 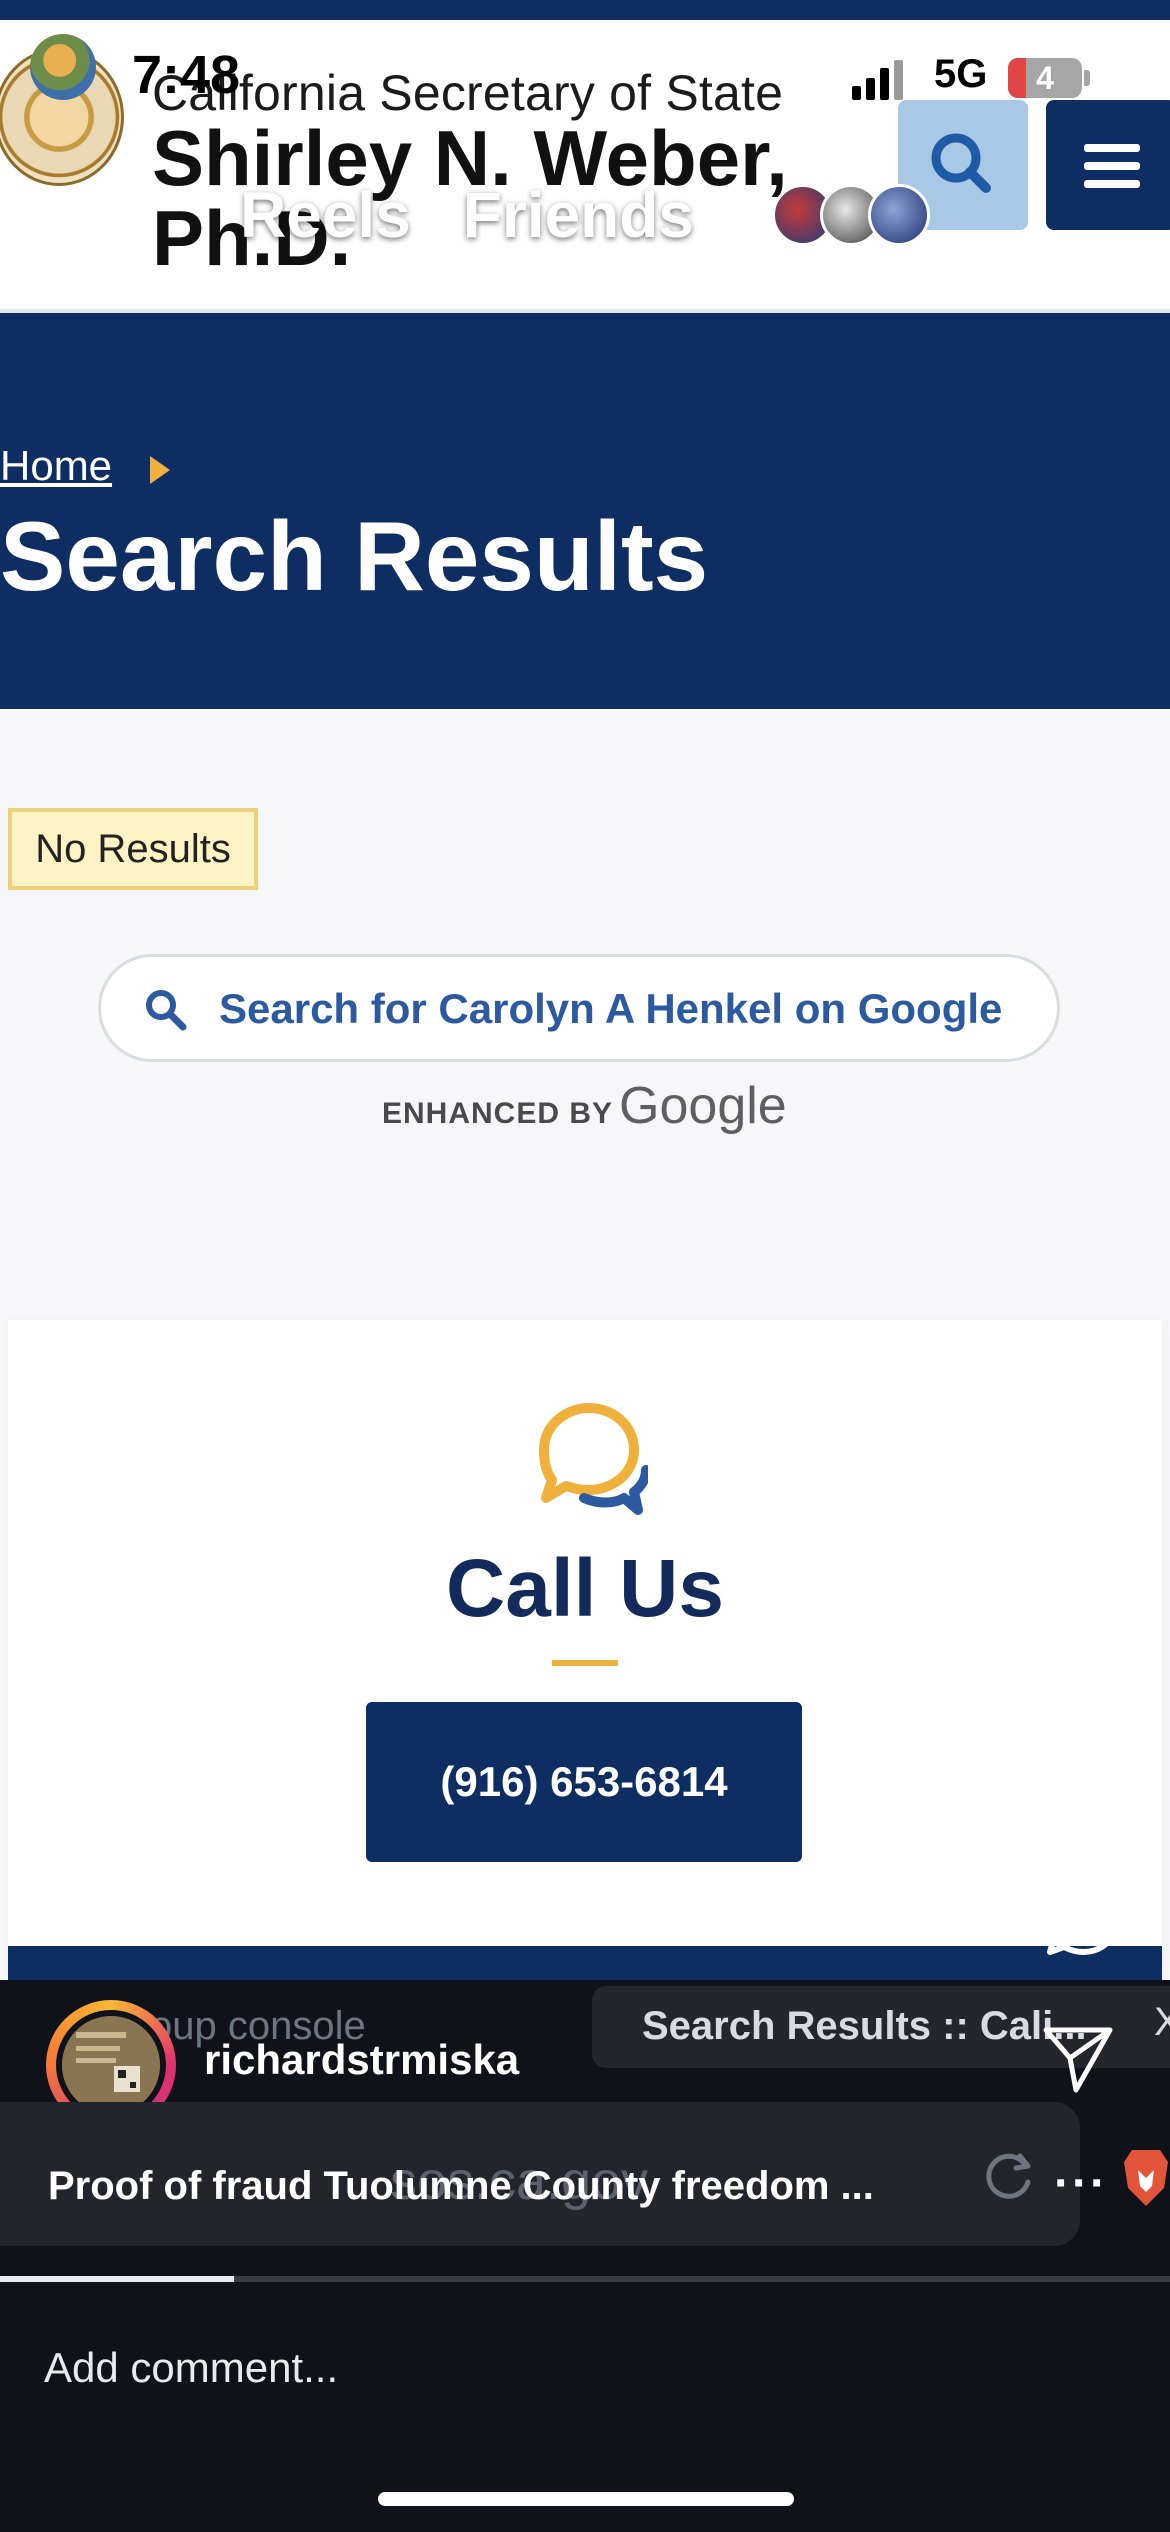 I want to click on tab-friends: Friends, so click(x=578, y=215).